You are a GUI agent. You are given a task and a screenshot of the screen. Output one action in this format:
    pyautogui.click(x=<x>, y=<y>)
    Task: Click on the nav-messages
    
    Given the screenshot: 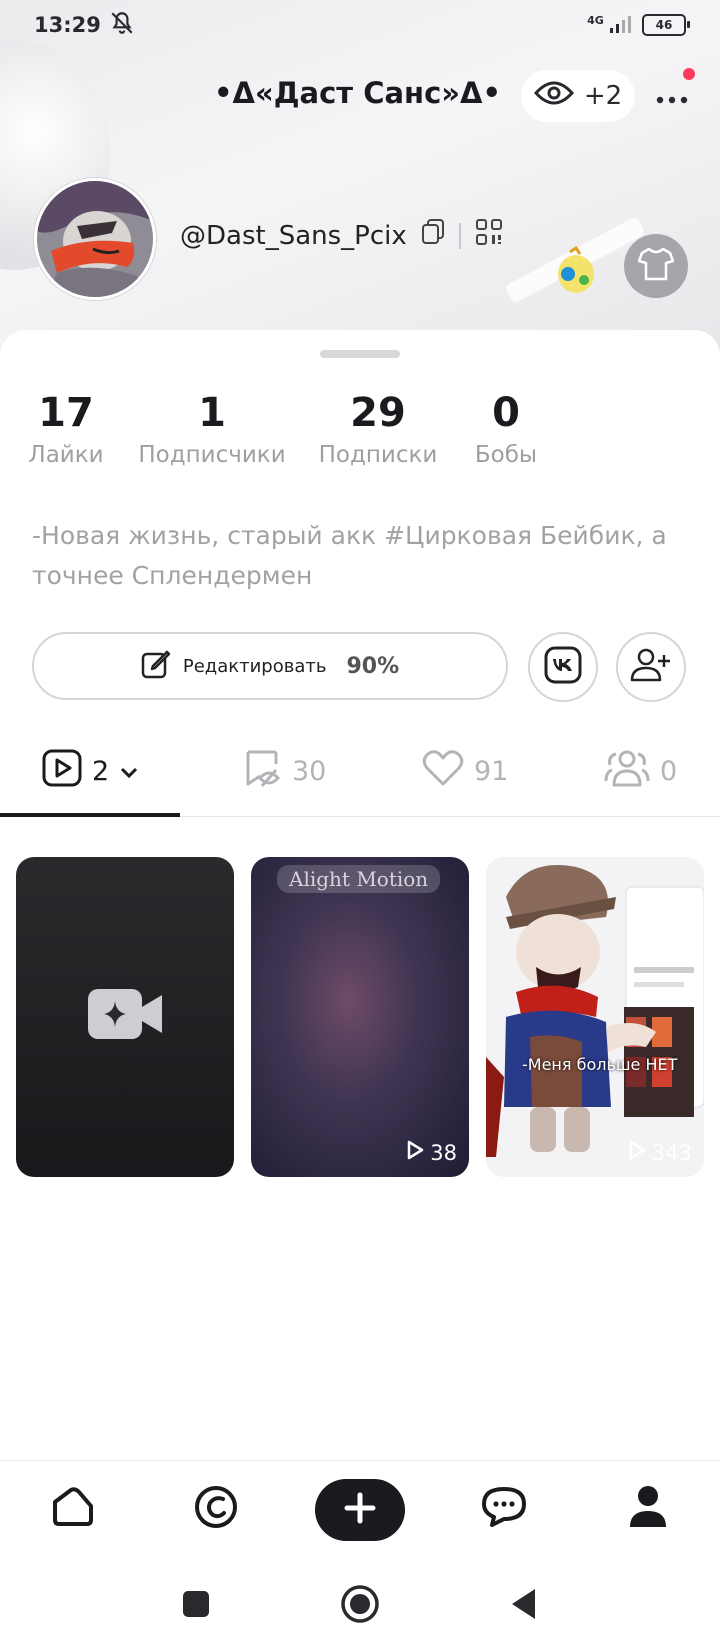 What is the action you would take?
    pyautogui.click(x=504, y=1509)
    